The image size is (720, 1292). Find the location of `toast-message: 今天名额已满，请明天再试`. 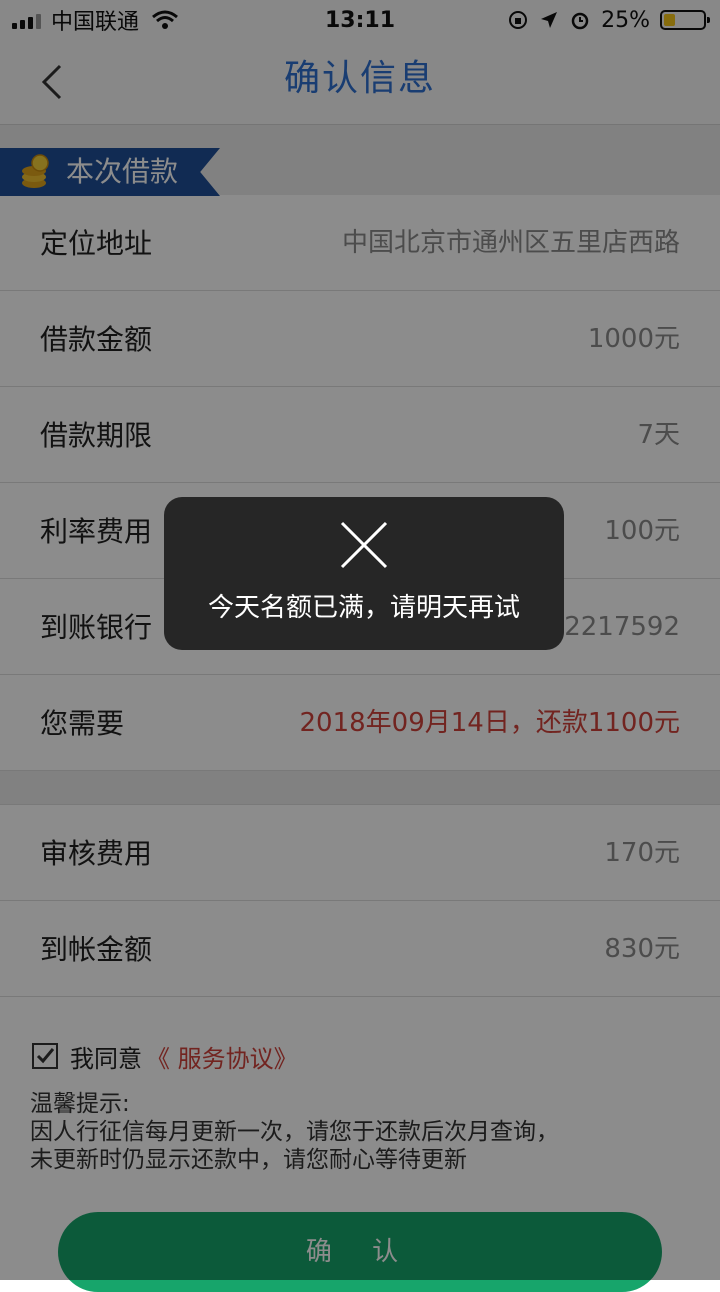

toast-message: 今天名额已满，请明天再试 is located at coordinates (363, 608).